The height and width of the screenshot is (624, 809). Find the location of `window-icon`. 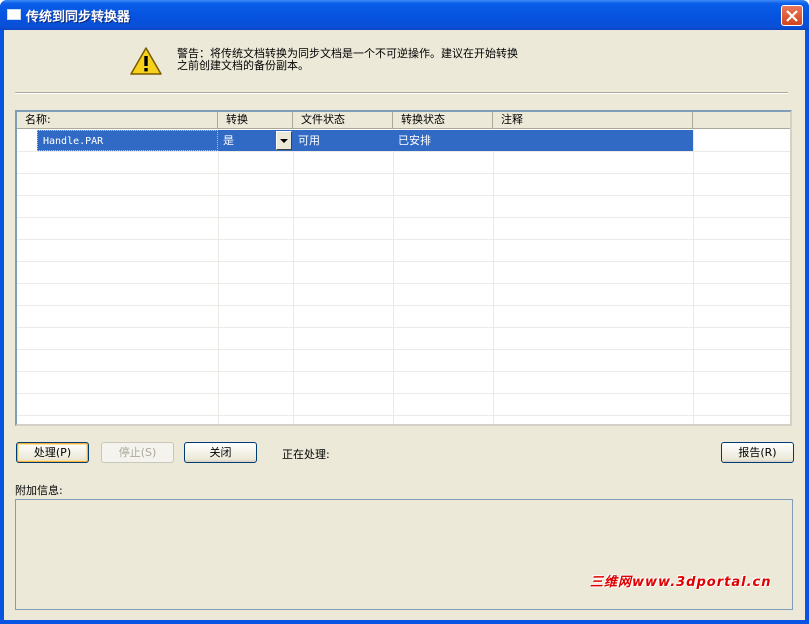

window-icon is located at coordinates (14, 14).